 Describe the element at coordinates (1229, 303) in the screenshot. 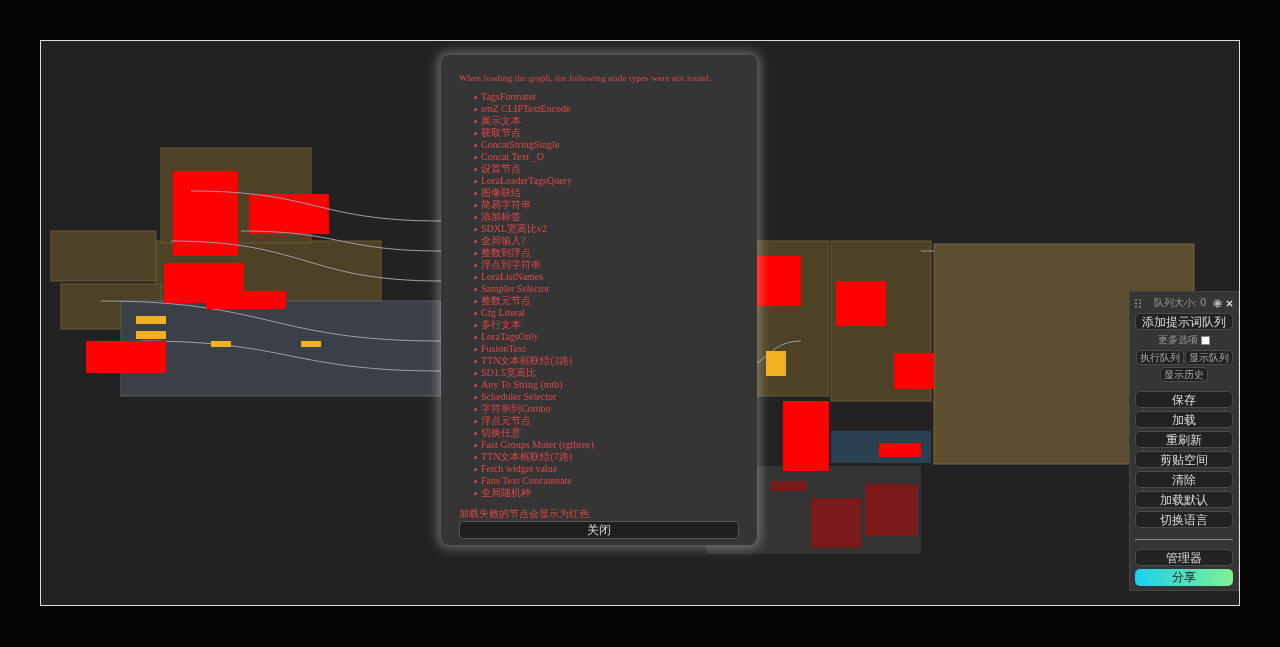

I see `close-icon` at that location.